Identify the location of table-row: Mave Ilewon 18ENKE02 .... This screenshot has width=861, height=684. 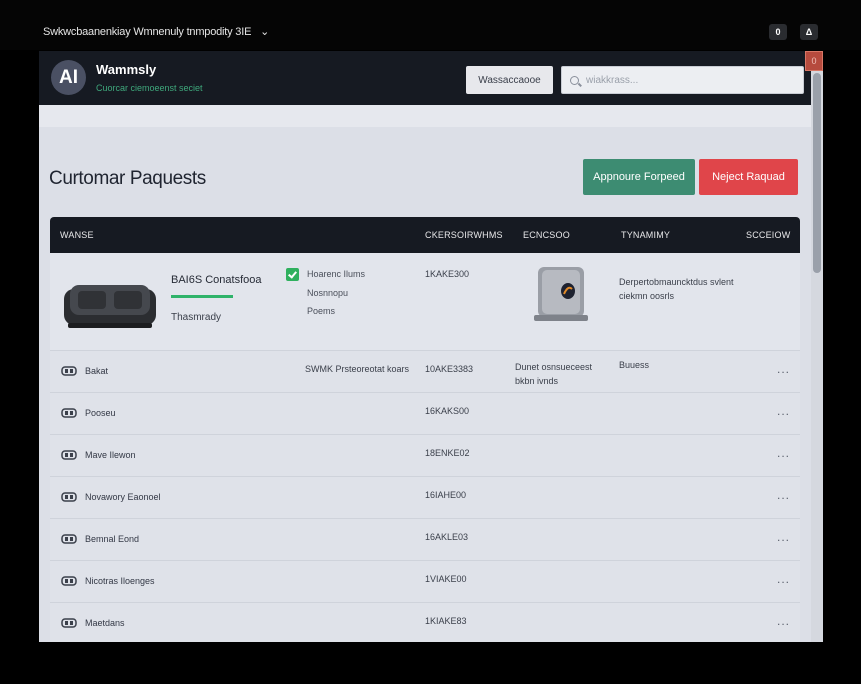
(425, 456).